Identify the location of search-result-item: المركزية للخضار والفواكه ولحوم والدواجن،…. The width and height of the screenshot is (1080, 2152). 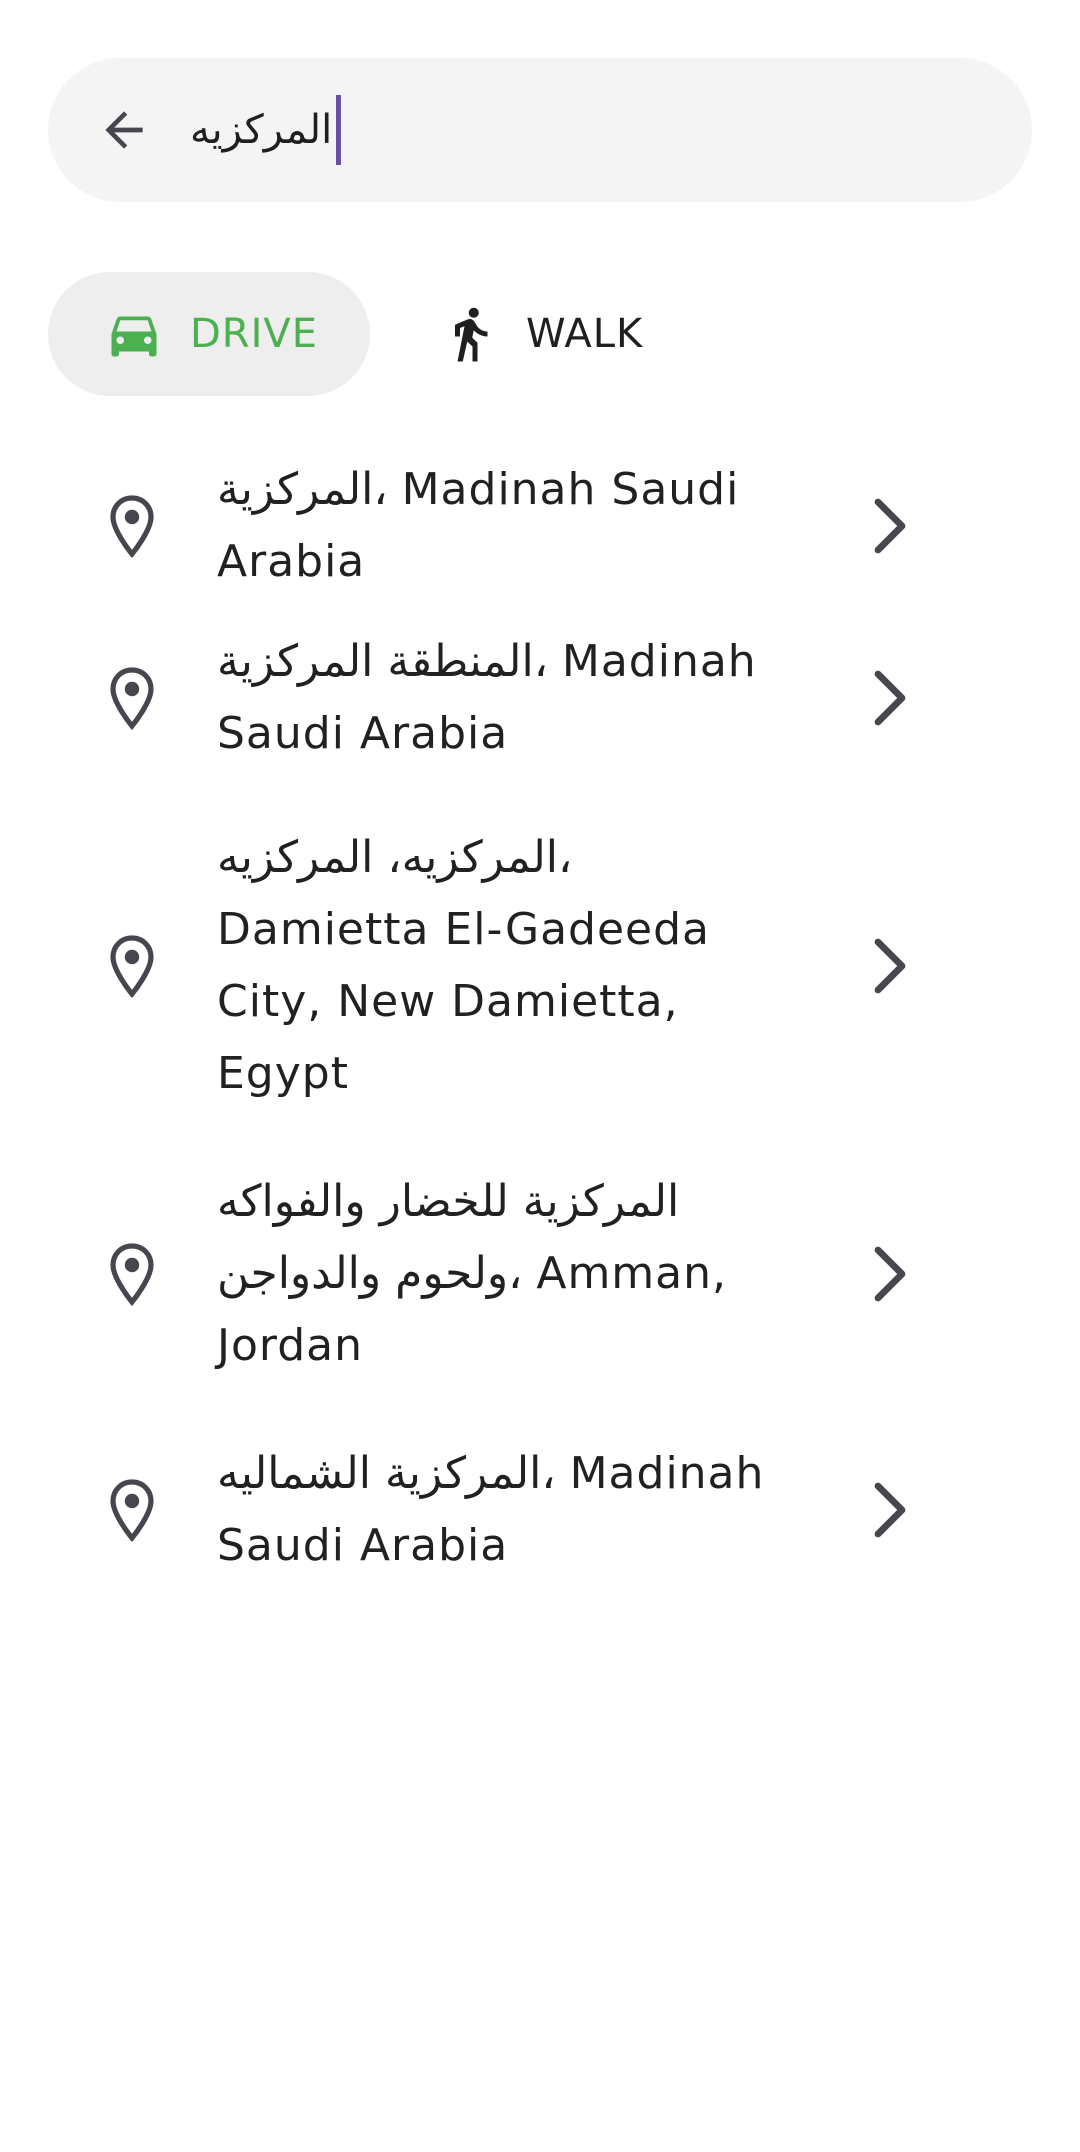
(540, 1274).